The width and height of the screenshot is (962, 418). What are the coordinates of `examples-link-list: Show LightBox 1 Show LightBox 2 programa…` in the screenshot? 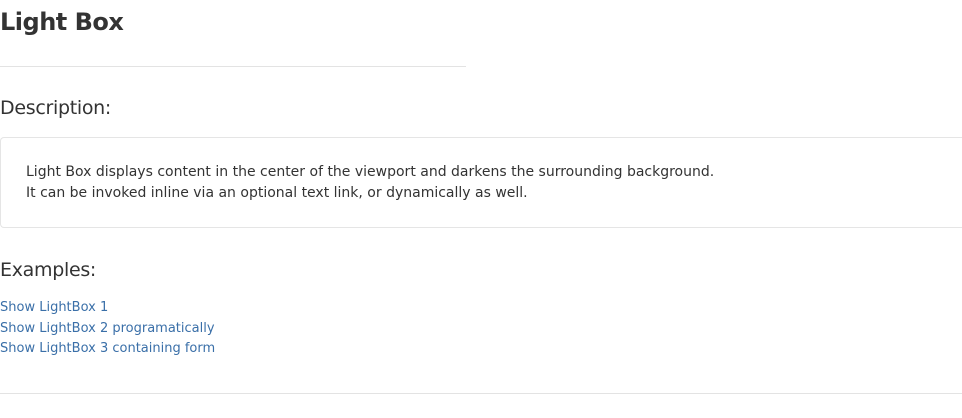 It's located at (107, 329).